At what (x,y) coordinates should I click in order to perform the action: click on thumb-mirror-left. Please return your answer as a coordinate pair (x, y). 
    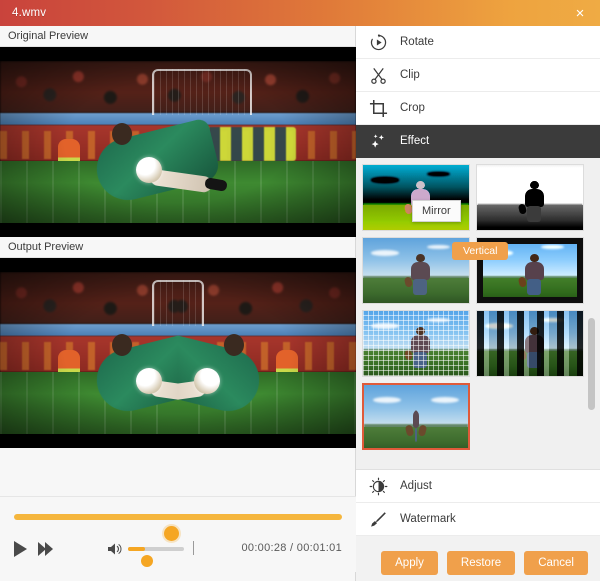
    Looking at the image, I should click on (390, 416).